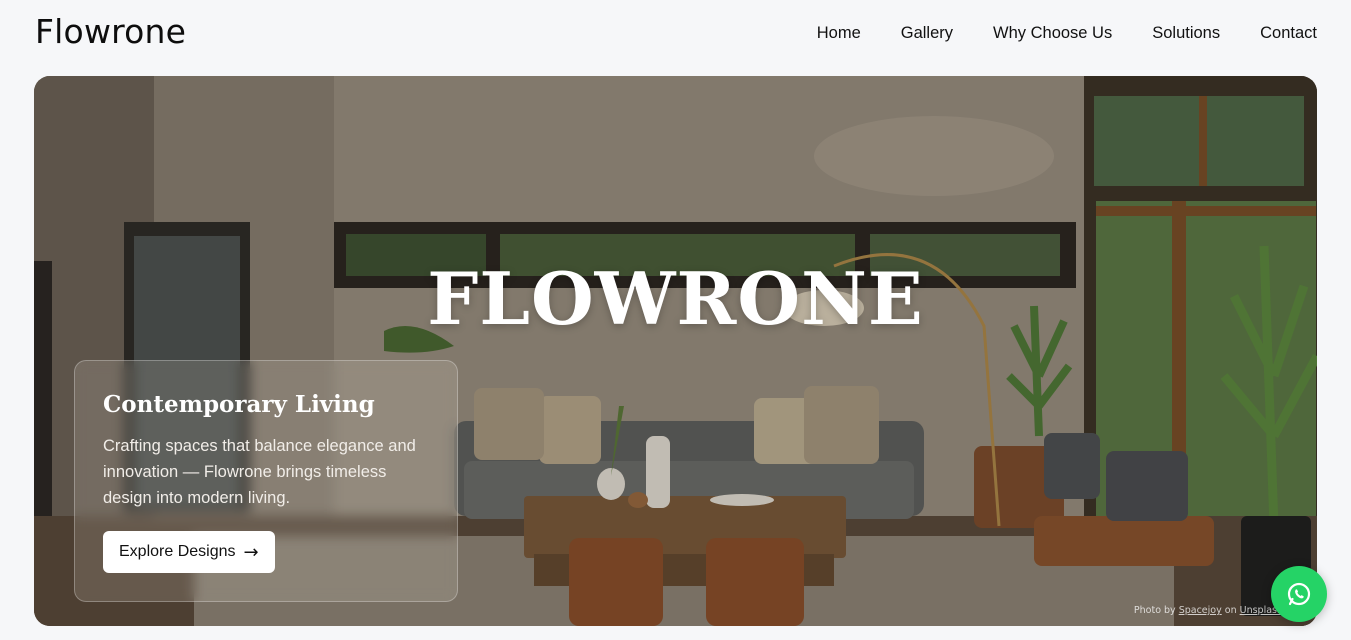  What do you see at coordinates (1200, 610) in the screenshot?
I see `credit-author-link: Spacejoy` at bounding box center [1200, 610].